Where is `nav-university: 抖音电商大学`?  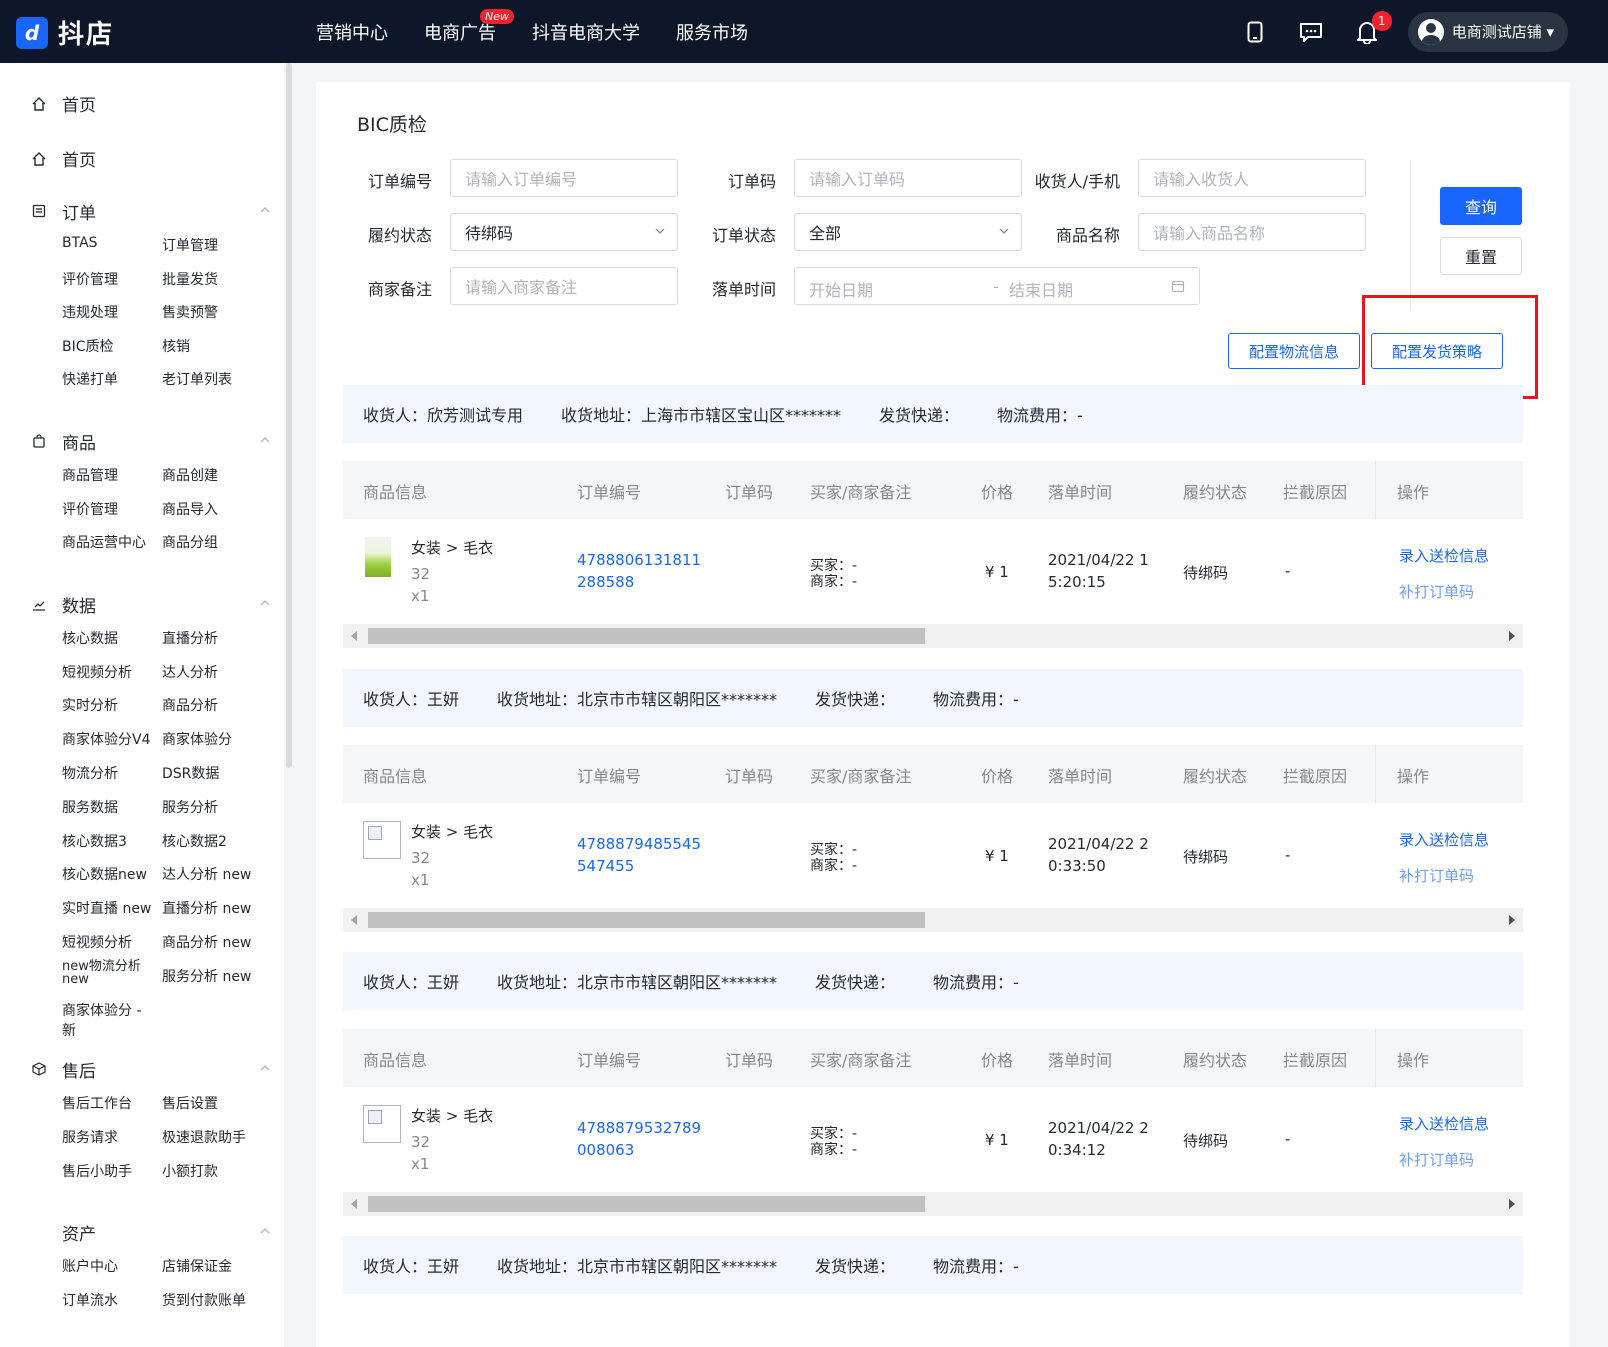 nav-university: 抖音电商大学 is located at coordinates (586, 32).